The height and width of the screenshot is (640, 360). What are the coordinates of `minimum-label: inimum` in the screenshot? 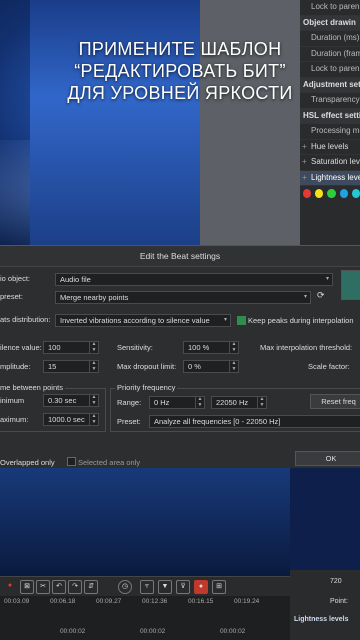 It's located at (12, 400).